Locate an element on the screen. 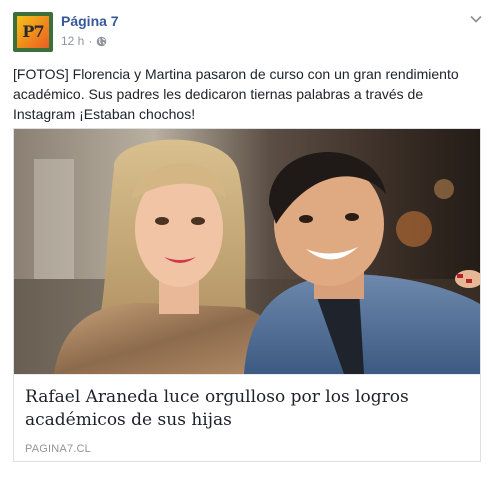 The width and height of the screenshot is (493, 479). chevron-down-icon is located at coordinates (476, 19).